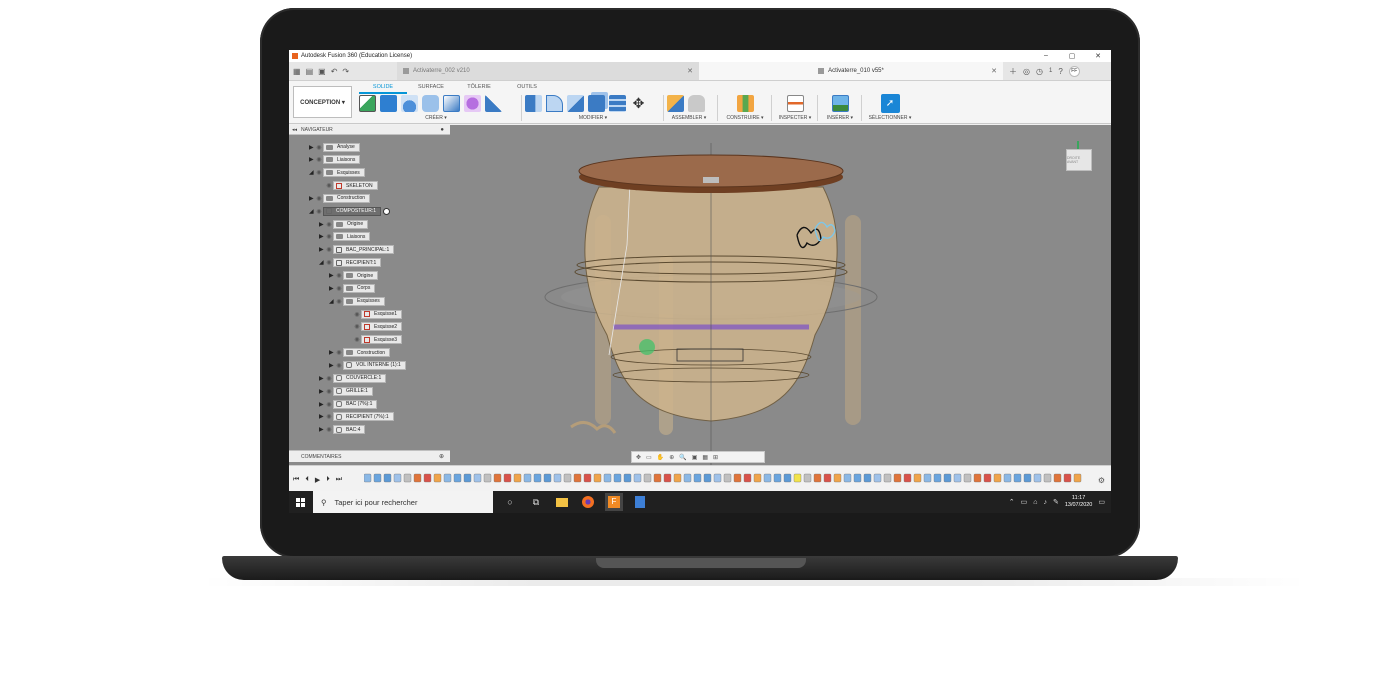  What do you see at coordinates (348, 404) in the screenshot?
I see `tree-item: ▶ ◉ BAC (7%):1` at bounding box center [348, 404].